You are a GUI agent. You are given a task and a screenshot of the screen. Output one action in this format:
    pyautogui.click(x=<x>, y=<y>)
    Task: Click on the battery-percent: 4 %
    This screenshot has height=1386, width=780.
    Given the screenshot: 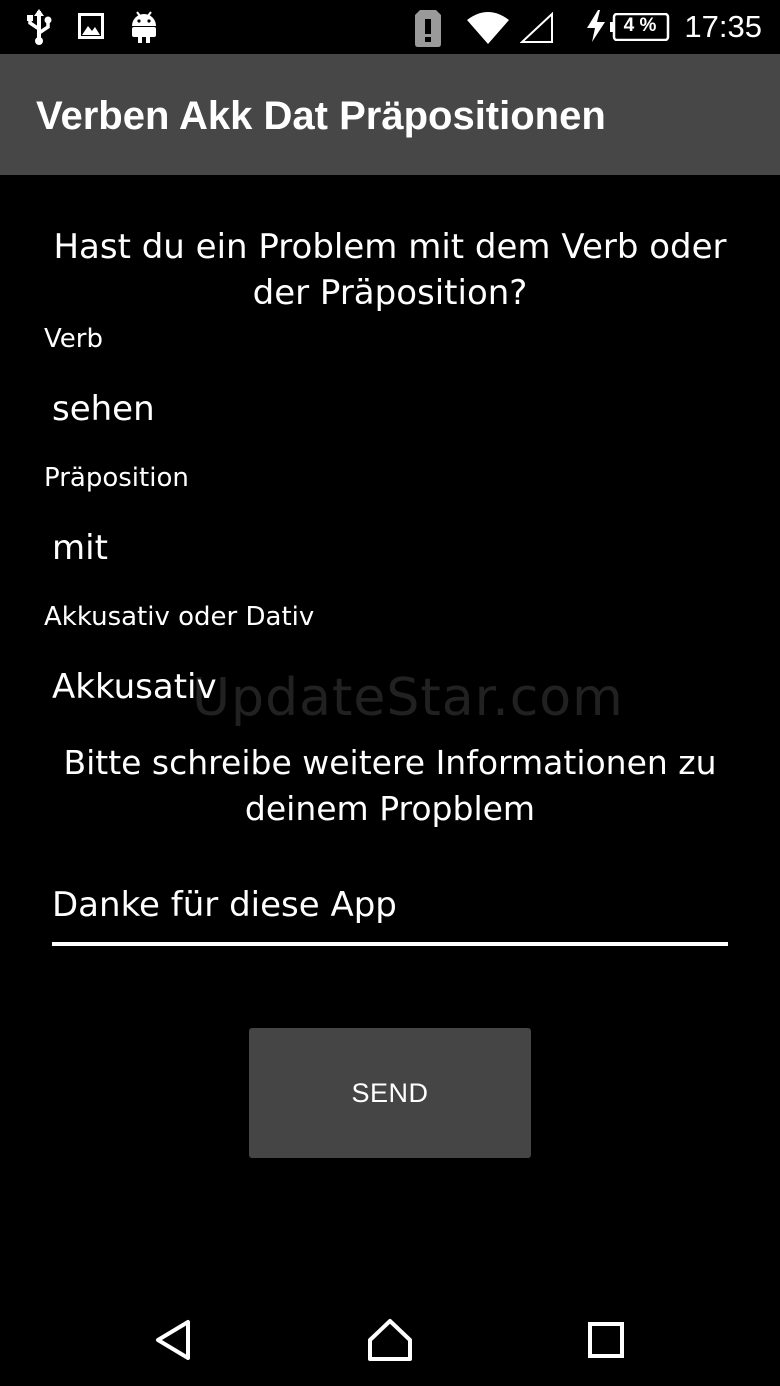 What is the action you would take?
    pyautogui.click(x=640, y=25)
    